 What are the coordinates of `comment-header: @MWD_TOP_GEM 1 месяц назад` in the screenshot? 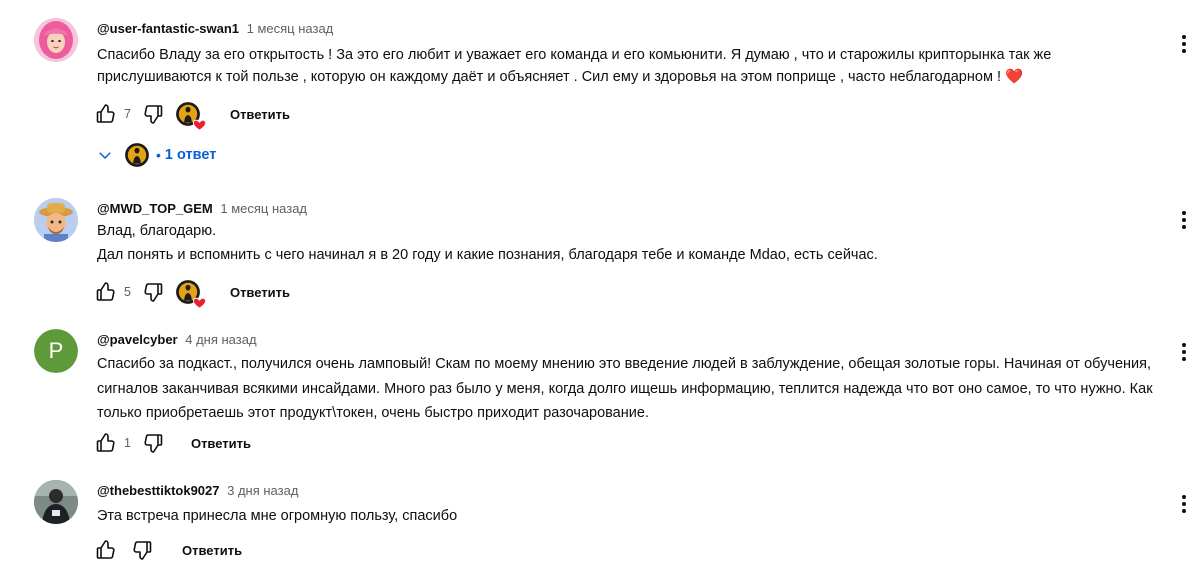 It's located at (202, 208).